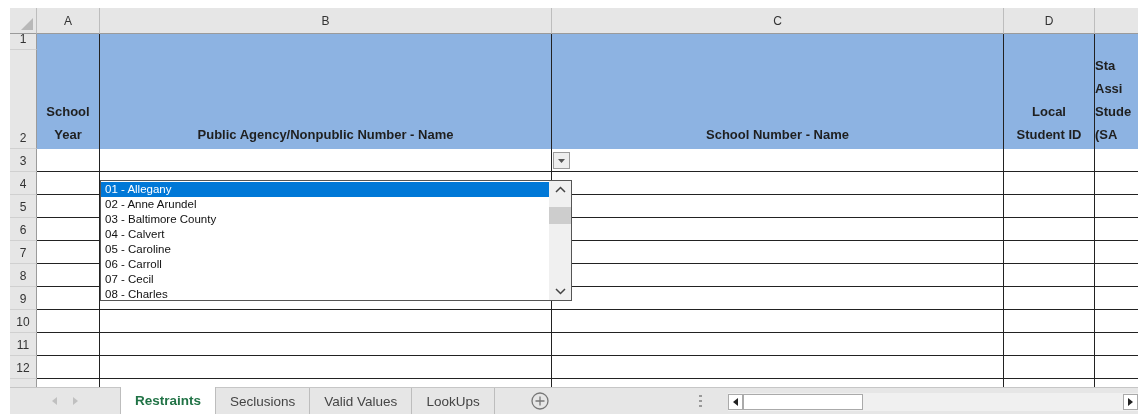 The image size is (1138, 414). I want to click on header-text: School Number - Name, so click(777, 135).